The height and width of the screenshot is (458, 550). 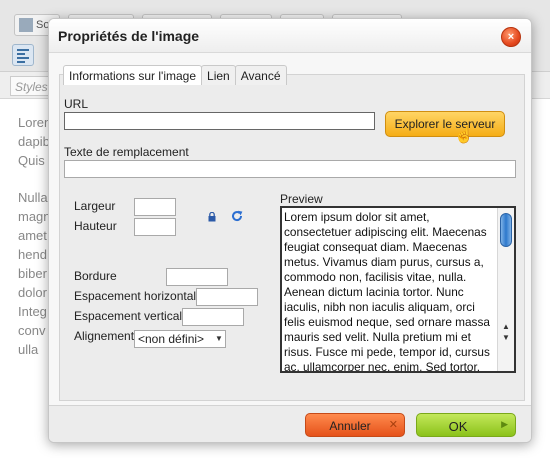 What do you see at coordinates (104, 336) in the screenshot?
I see `align-label: Alignement` at bounding box center [104, 336].